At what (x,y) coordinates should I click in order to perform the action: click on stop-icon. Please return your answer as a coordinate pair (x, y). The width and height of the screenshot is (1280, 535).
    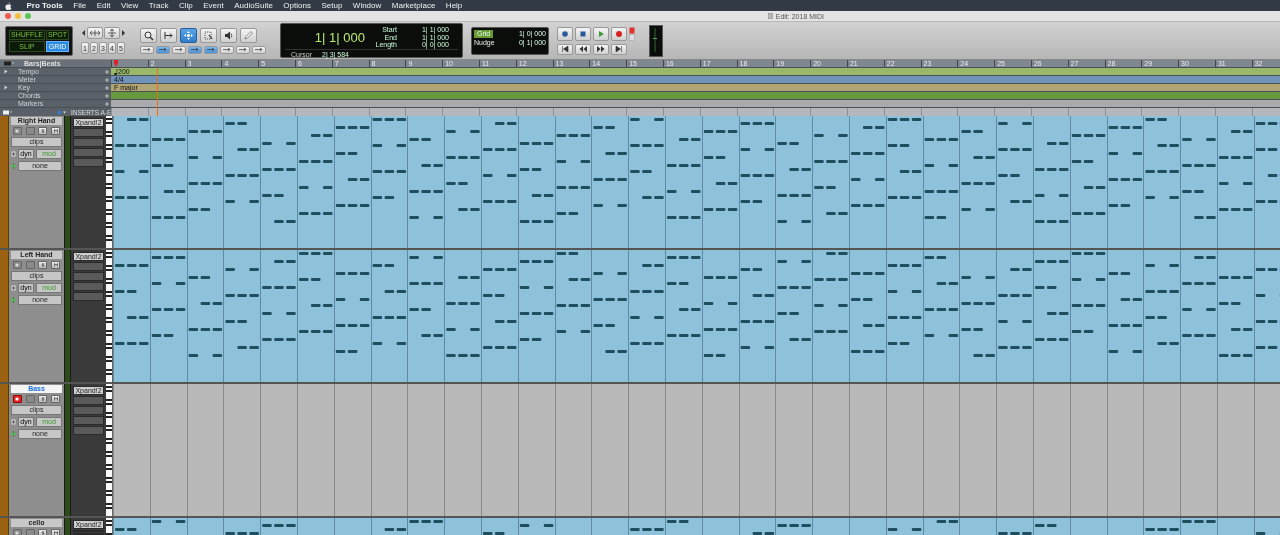
    Looking at the image, I should click on (582, 33).